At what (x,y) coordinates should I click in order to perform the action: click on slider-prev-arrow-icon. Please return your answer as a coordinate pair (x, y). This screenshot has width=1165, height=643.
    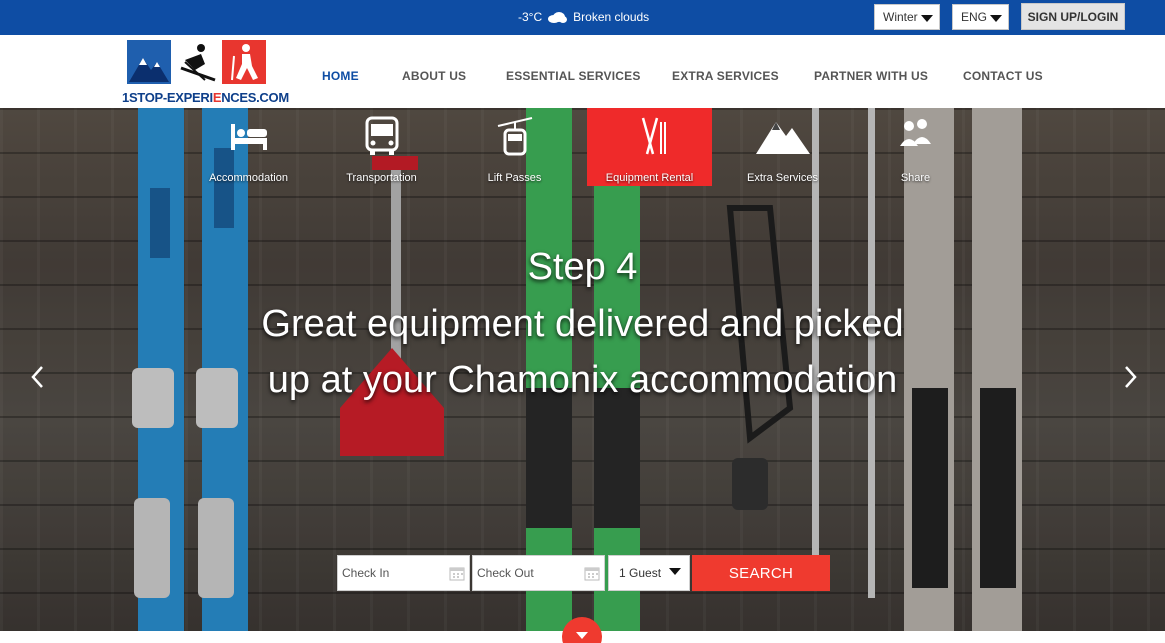
    Looking at the image, I should click on (38, 377).